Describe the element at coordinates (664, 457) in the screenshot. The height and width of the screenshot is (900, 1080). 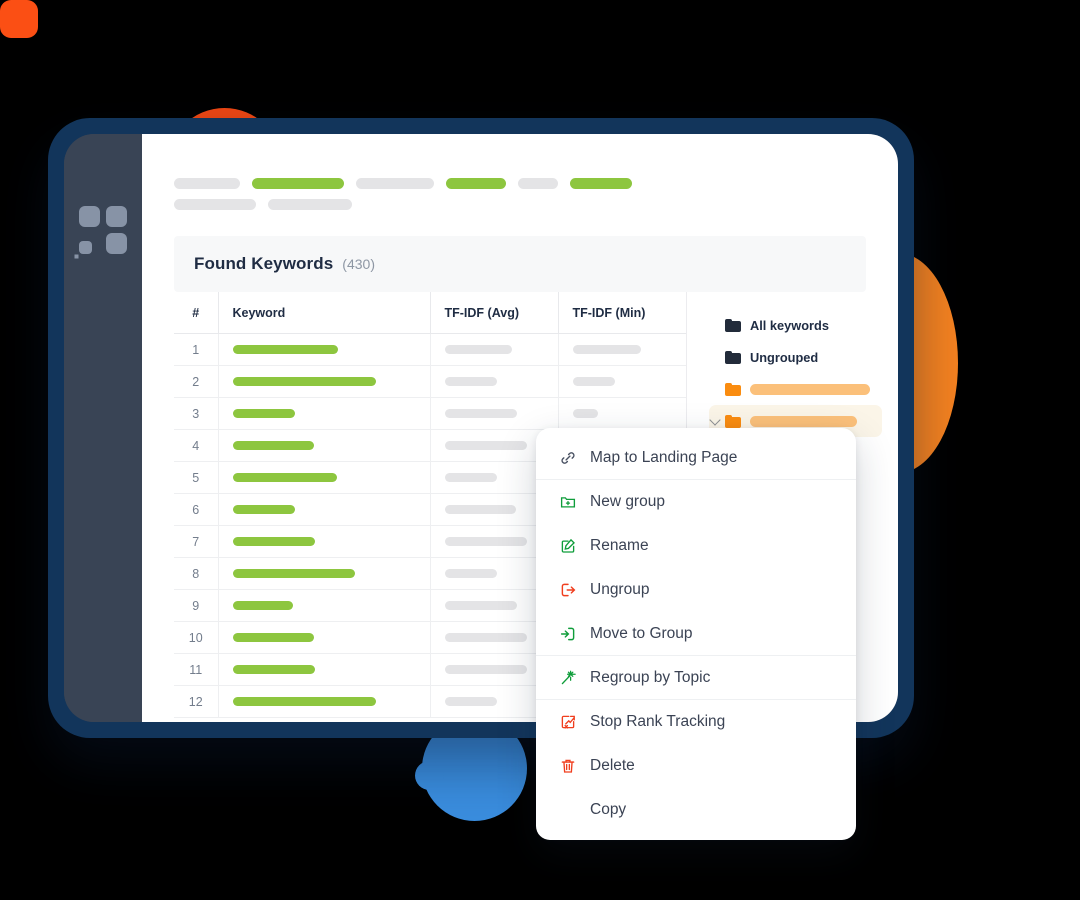
I see `menu-item-label: Map to Landing Page` at that location.